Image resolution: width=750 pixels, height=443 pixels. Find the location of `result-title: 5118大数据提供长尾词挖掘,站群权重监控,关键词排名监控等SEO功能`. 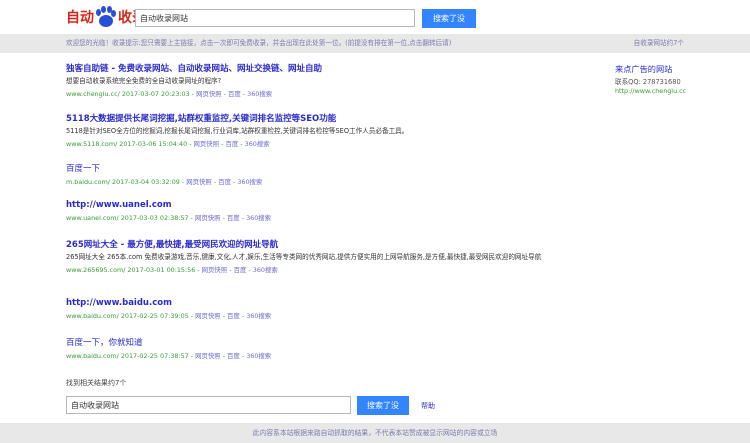

result-title: 5118大数据提供长尾词挖掘,站群权重监控,关键词排名监控等SEO功能 is located at coordinates (316, 118).